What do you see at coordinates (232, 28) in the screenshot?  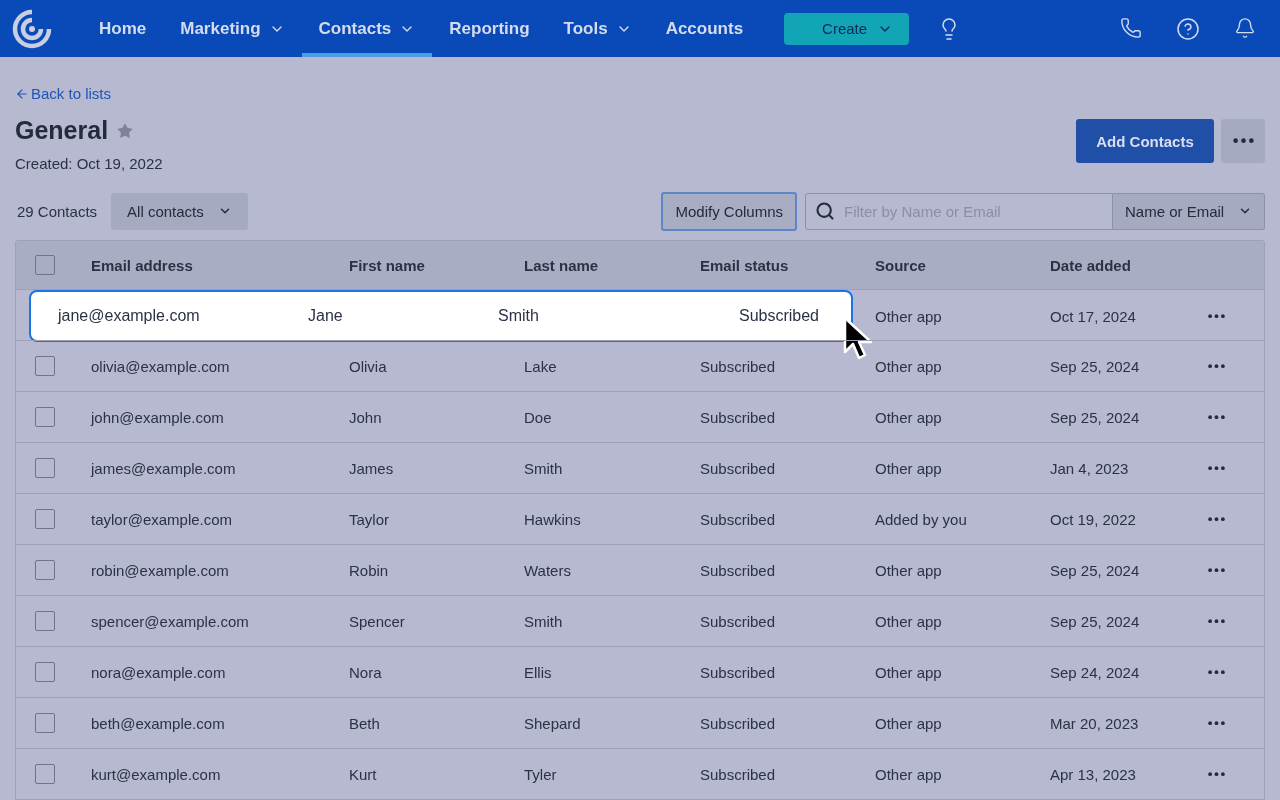 I see `nav-tab: Marketing` at bounding box center [232, 28].